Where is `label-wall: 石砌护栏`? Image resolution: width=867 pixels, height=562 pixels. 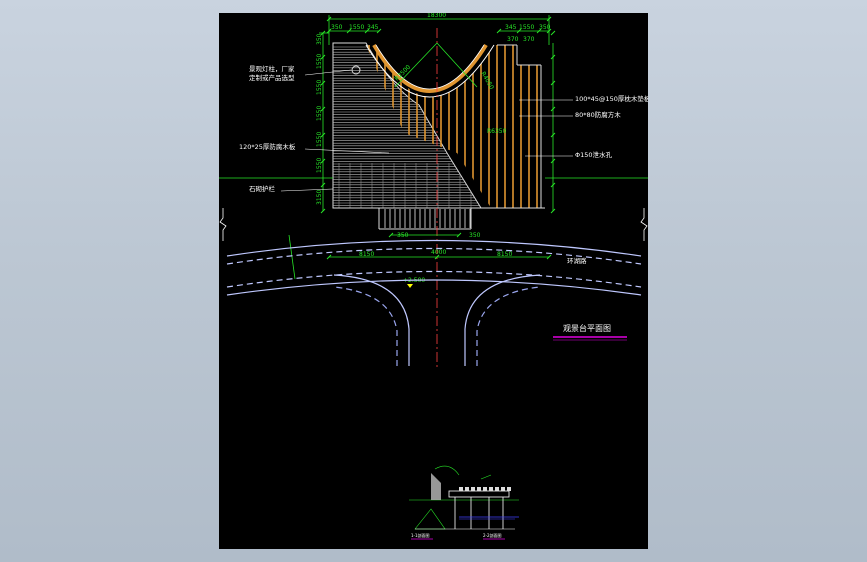 label-wall: 石砌护栏 is located at coordinates (262, 188).